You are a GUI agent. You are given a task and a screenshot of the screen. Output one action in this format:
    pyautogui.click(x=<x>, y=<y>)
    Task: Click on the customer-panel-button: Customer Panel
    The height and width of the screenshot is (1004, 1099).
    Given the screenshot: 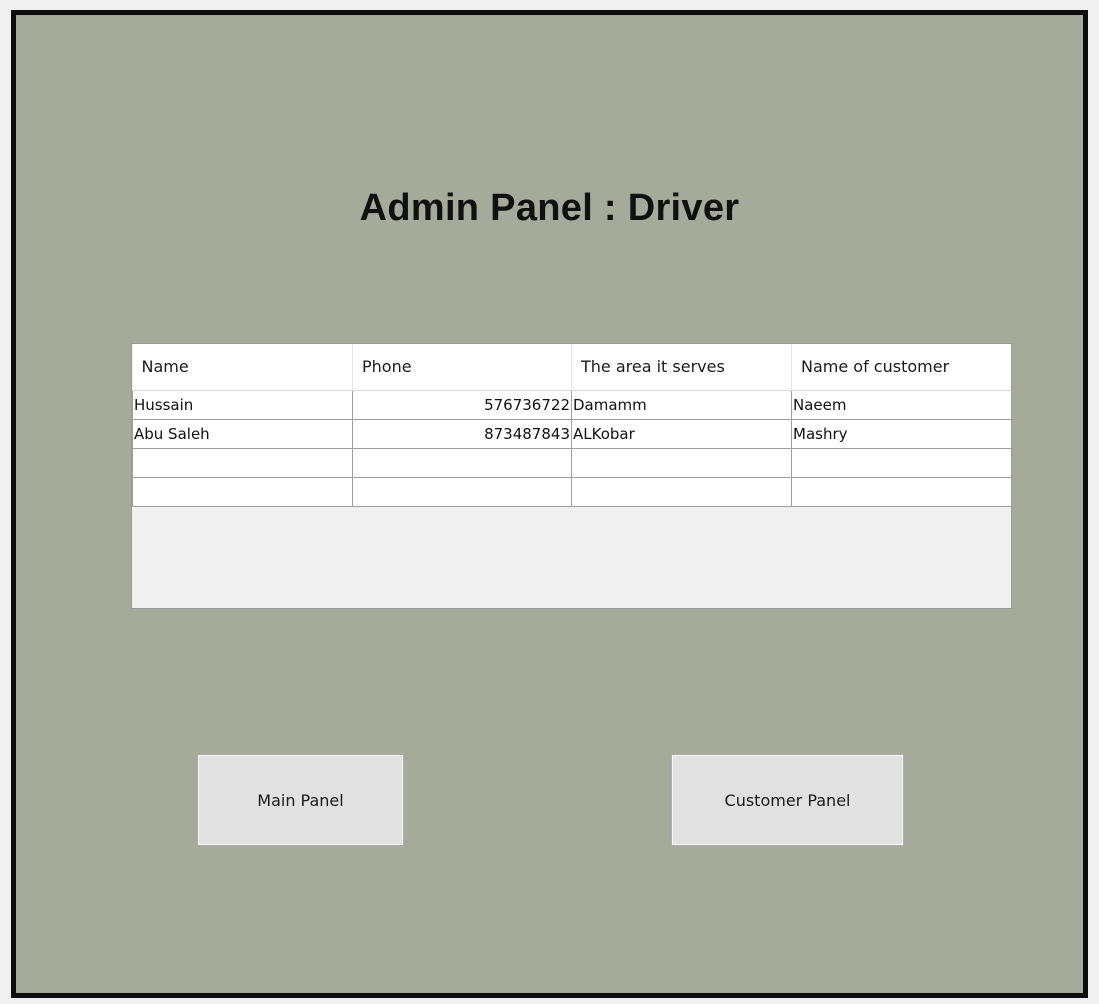 What is the action you would take?
    pyautogui.click(x=787, y=800)
    